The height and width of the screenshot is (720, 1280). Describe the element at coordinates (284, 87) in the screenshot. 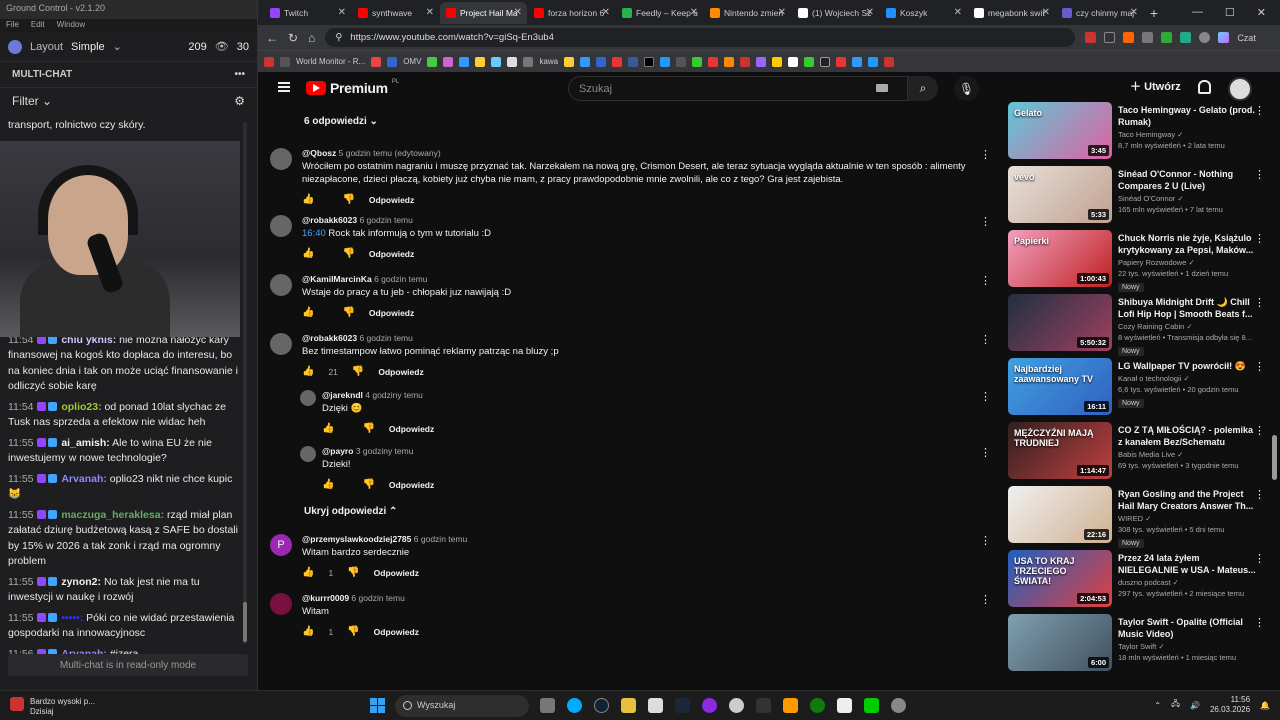

I see `menu-icon` at that location.